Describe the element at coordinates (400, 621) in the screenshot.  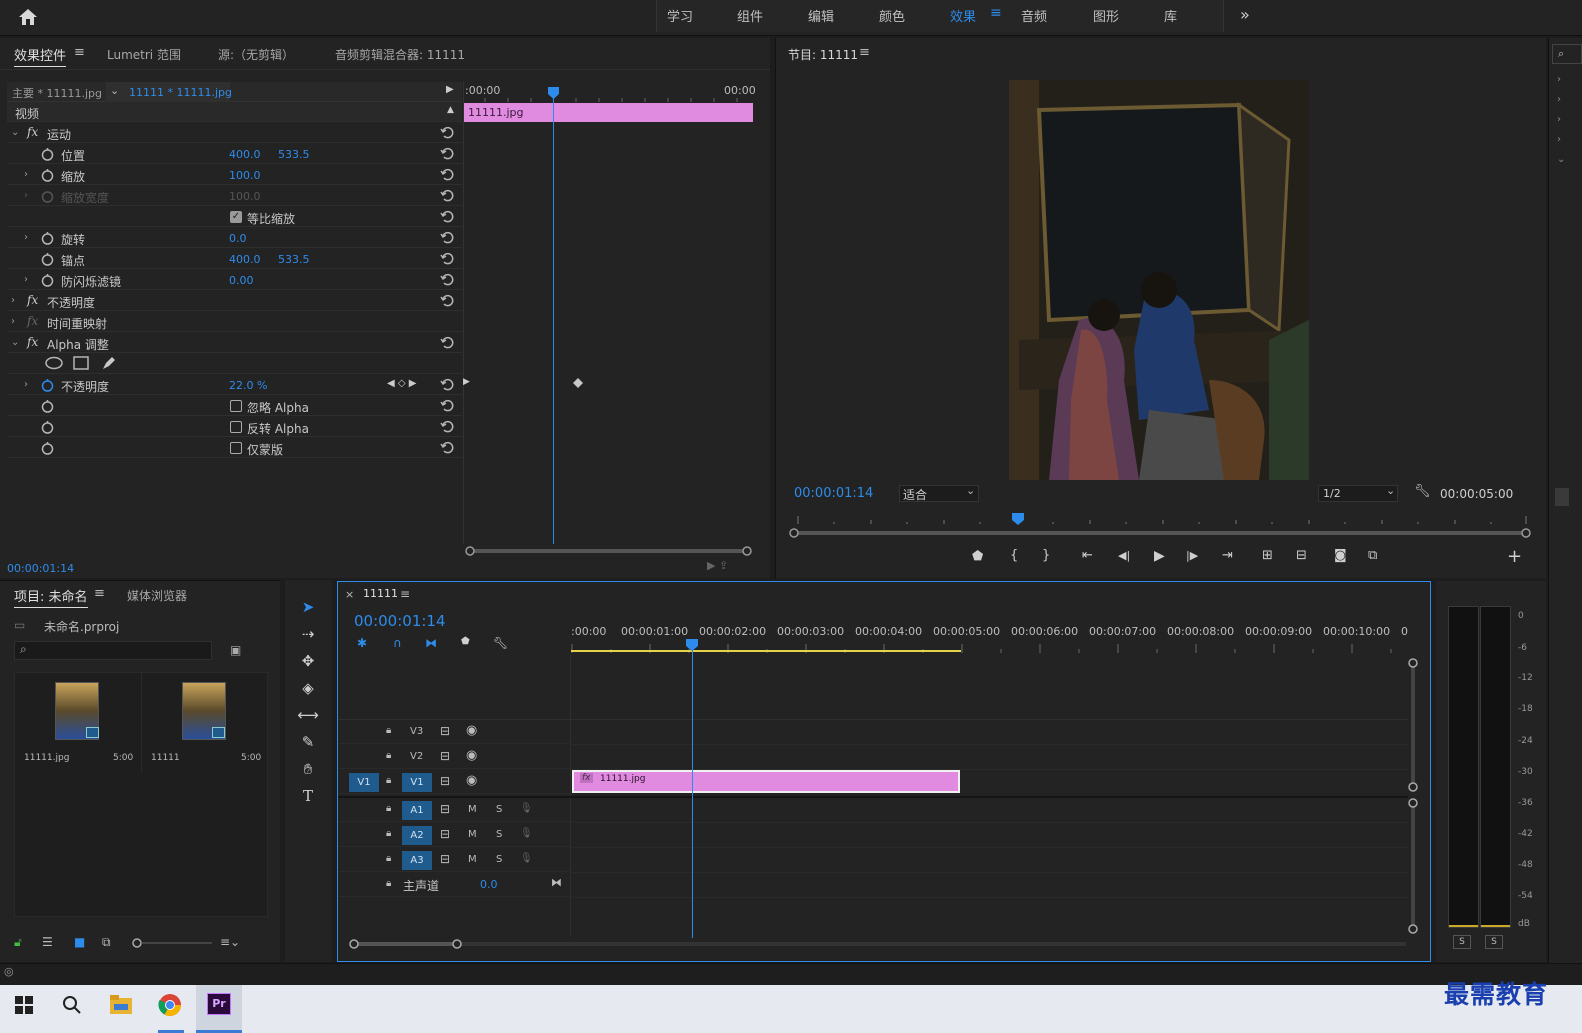
I see `timeline-timecode: 00:00:01:14` at that location.